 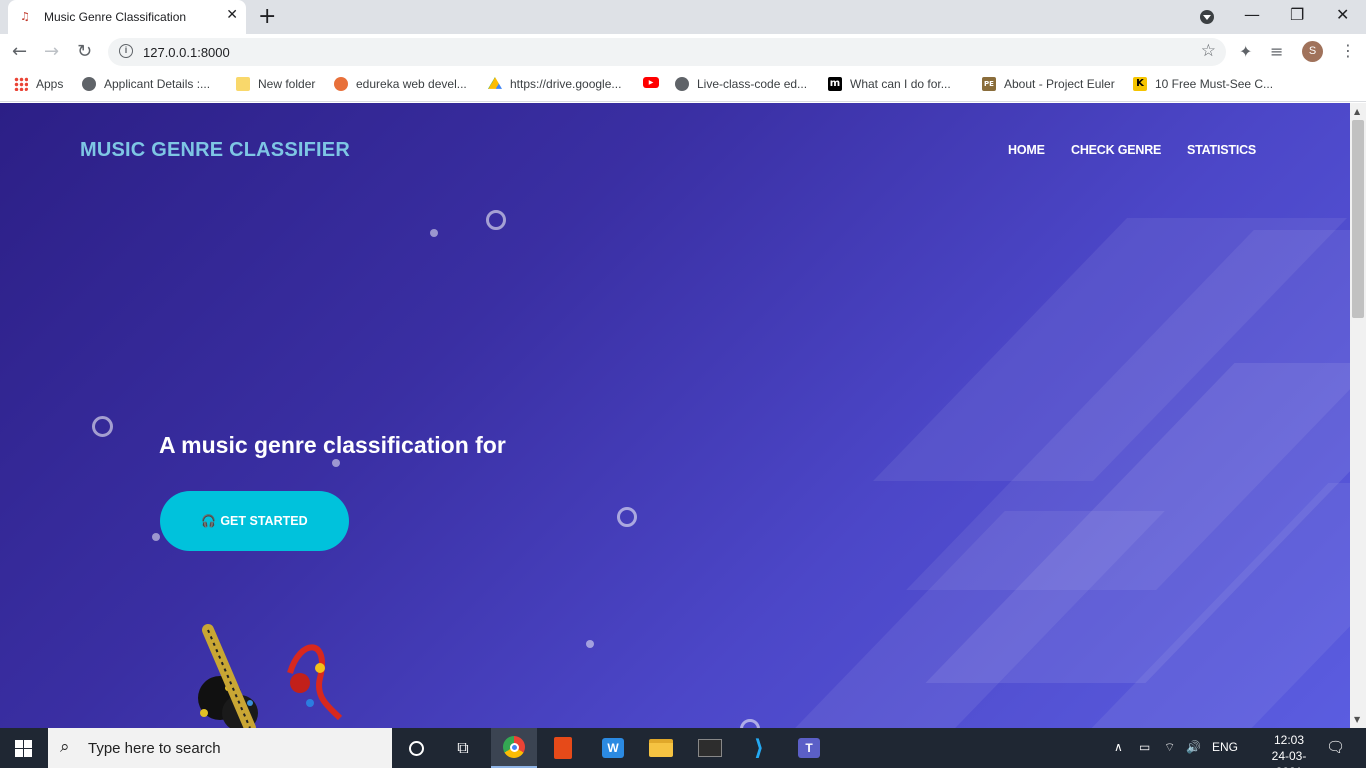 I want to click on tab-search-icon, so click(x=1207, y=17).